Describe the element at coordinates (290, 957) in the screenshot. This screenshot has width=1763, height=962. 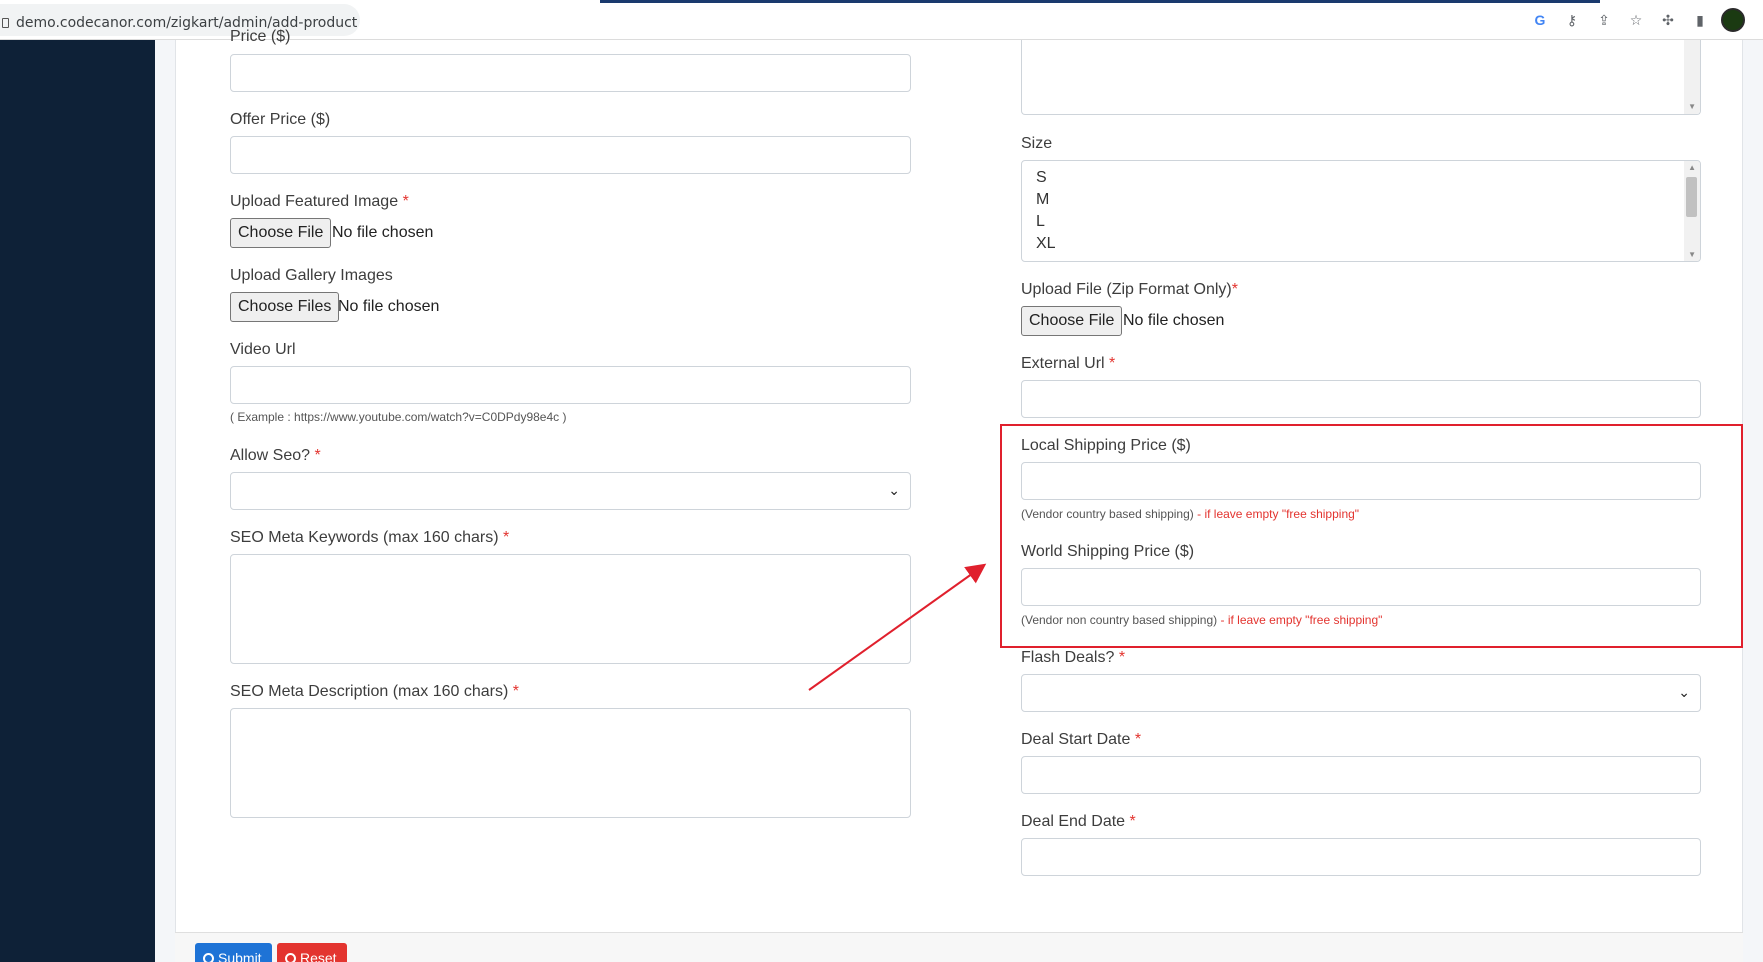
I see `reset-icon` at that location.